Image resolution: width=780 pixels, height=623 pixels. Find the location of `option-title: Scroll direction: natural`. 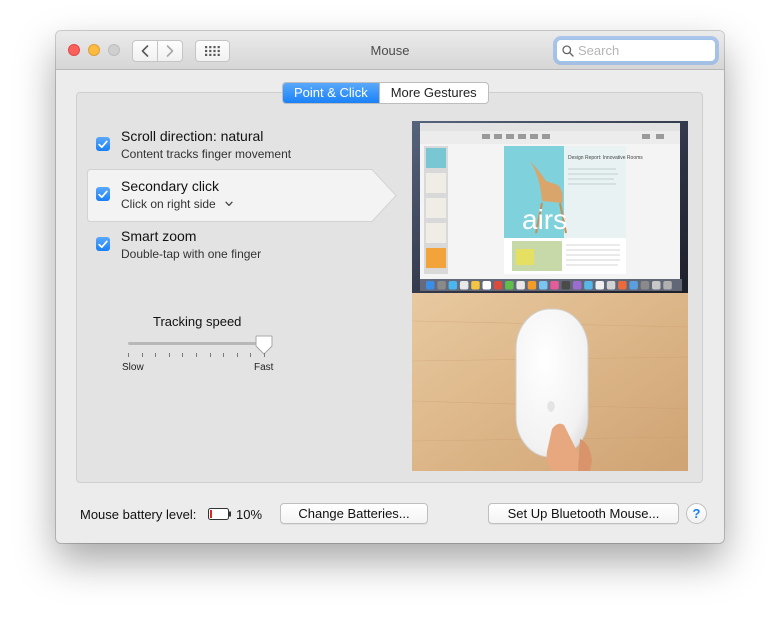

option-title: Scroll direction: natural is located at coordinates (192, 136).